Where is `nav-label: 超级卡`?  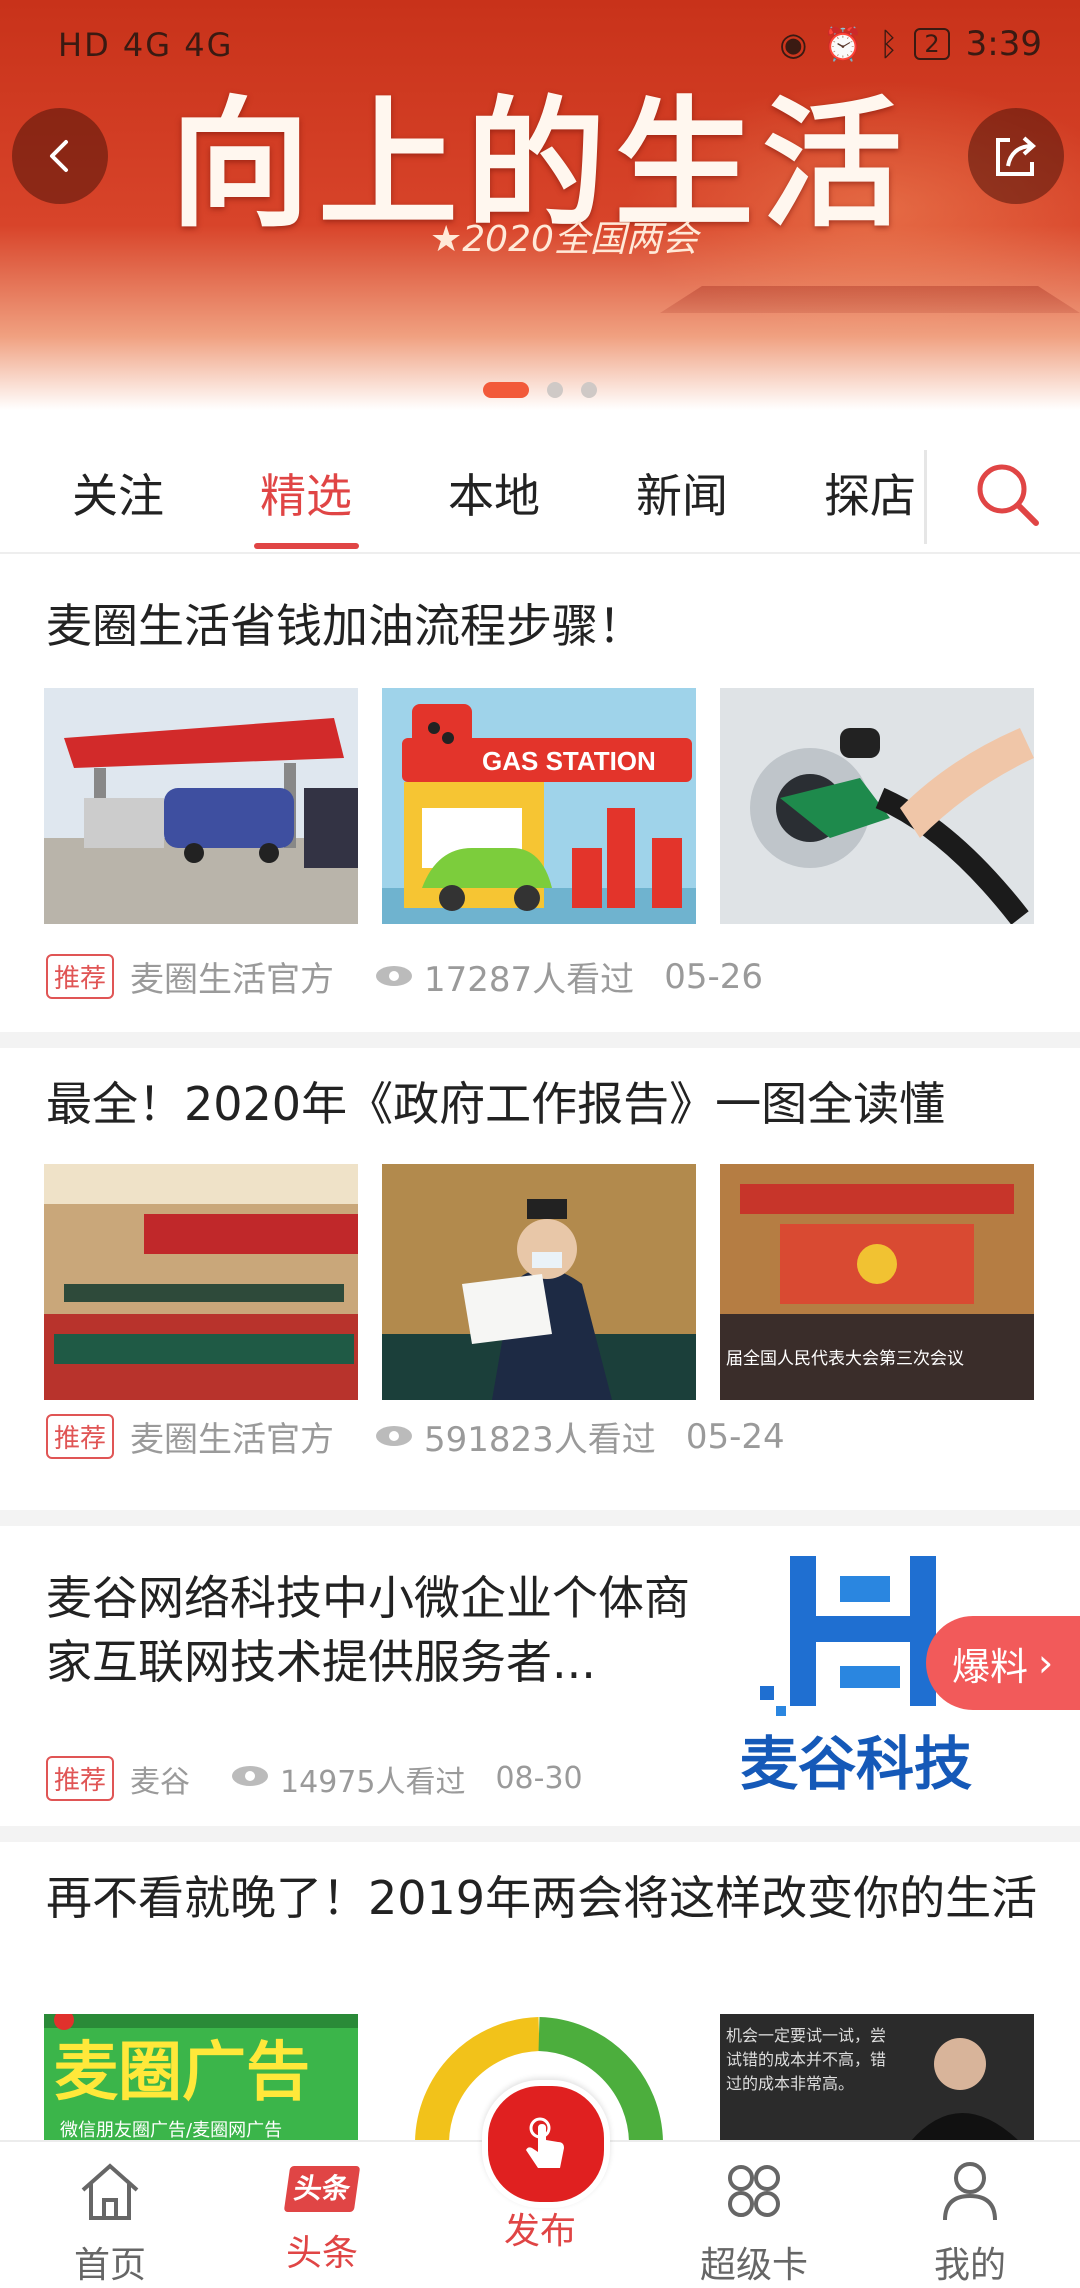 nav-label: 超级卡 is located at coordinates (753, 2265).